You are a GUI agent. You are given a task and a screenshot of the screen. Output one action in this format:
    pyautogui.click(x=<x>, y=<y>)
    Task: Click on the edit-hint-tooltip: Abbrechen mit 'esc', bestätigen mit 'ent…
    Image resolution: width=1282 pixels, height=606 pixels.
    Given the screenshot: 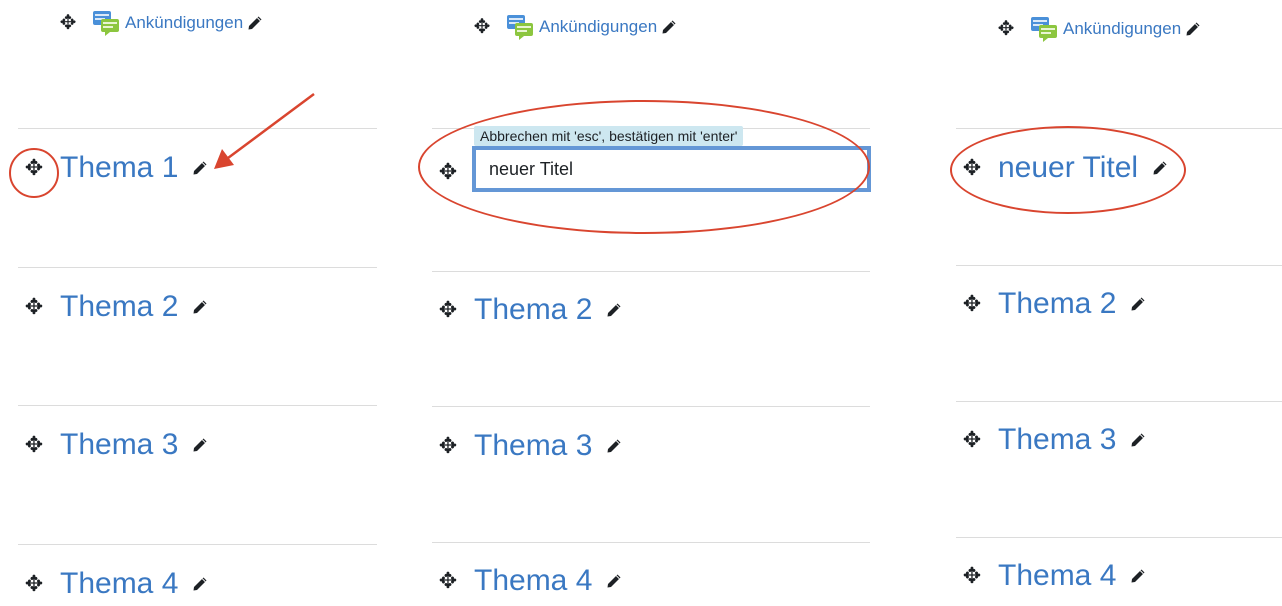 What is the action you would take?
    pyautogui.click(x=609, y=136)
    